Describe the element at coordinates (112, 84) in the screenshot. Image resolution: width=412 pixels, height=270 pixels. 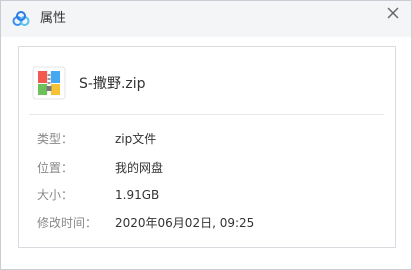
I see `file-name: S-撒野.zip` at that location.